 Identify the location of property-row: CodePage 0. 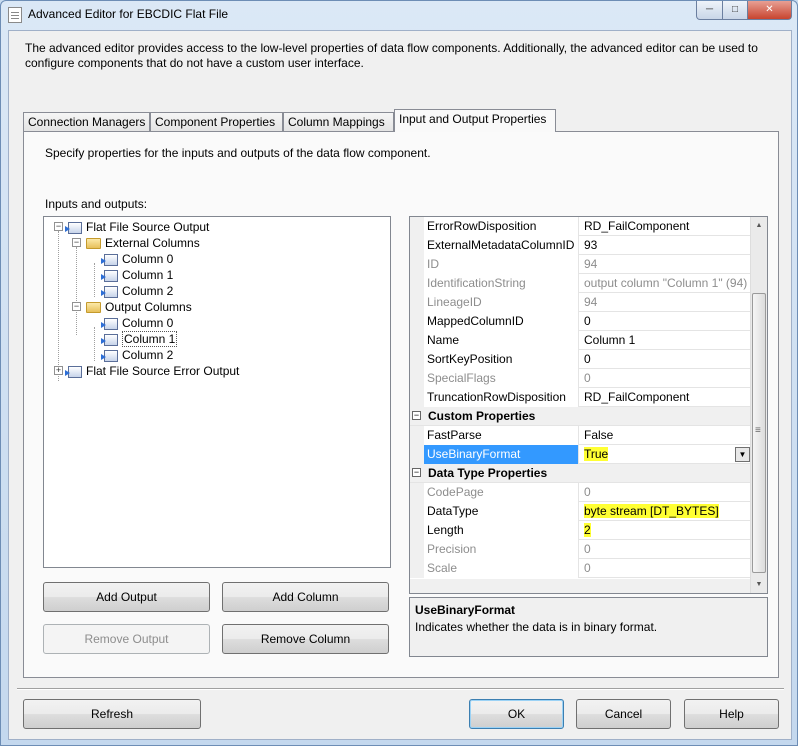
(581, 492).